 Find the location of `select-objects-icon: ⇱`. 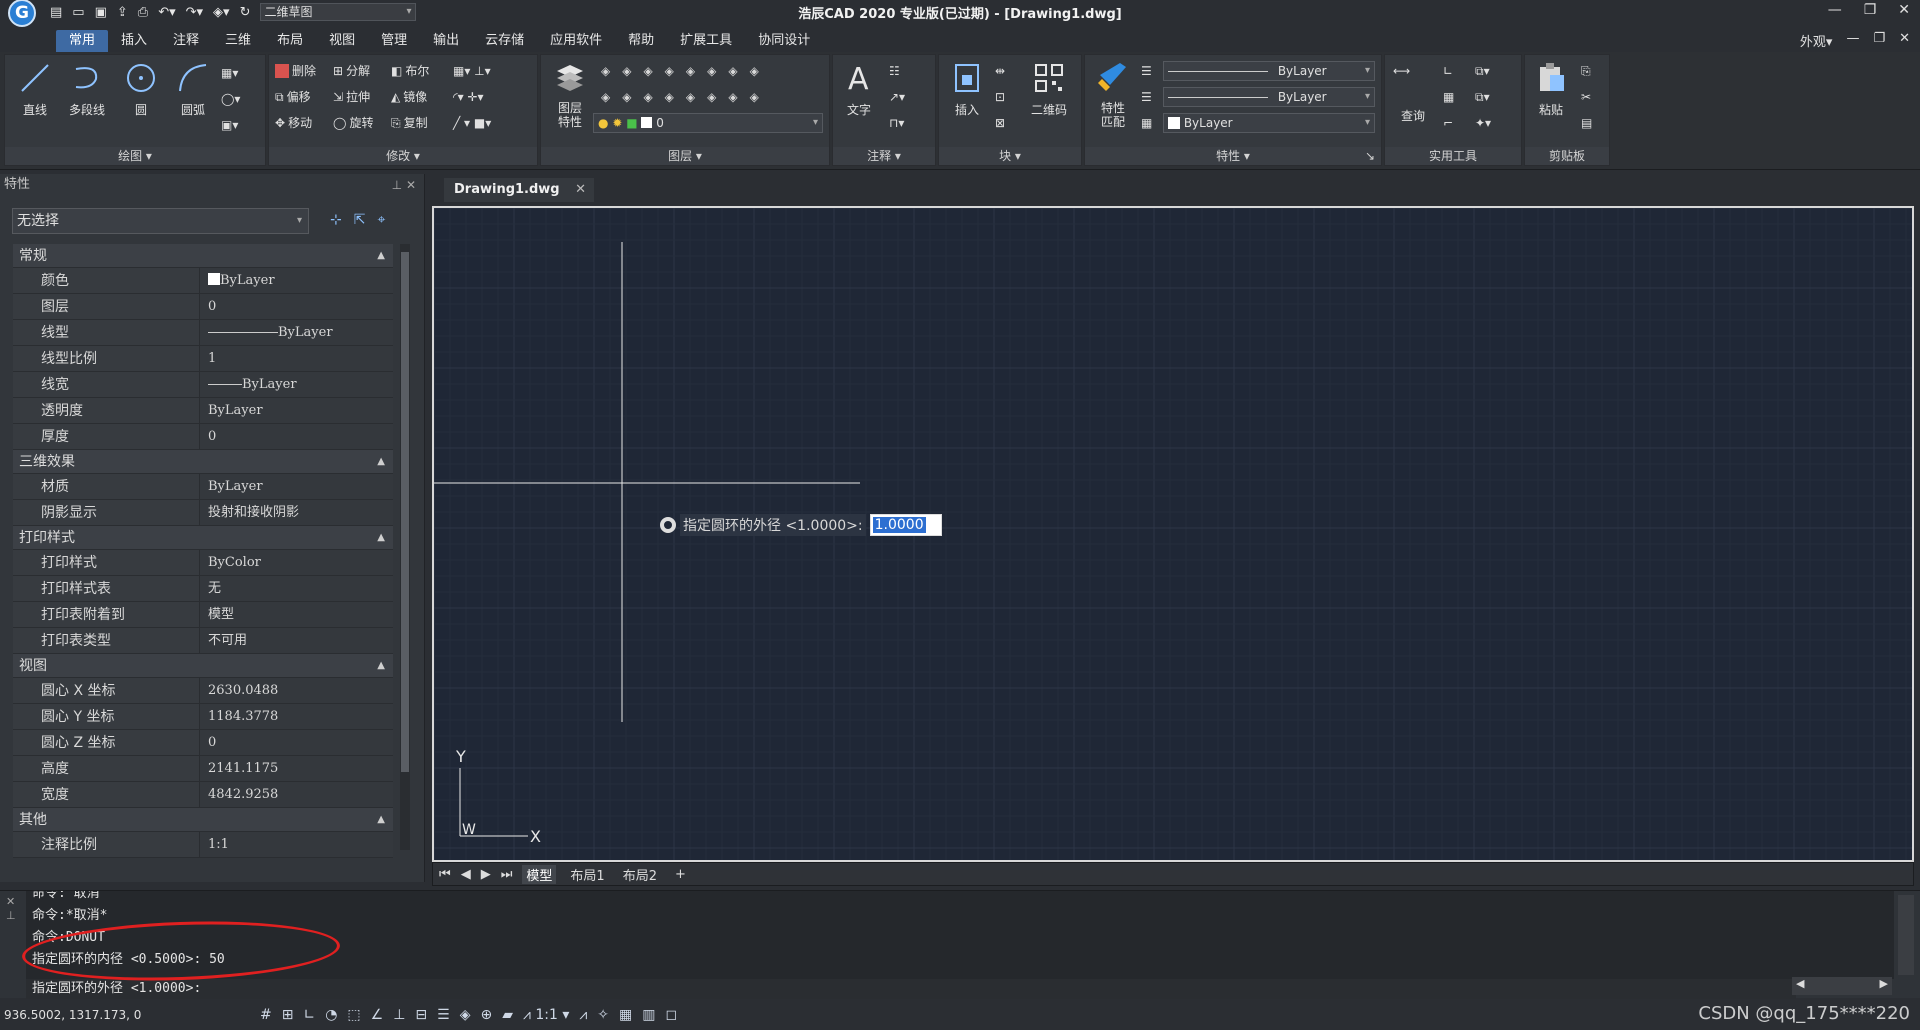

select-objects-icon: ⇱ is located at coordinates (360, 220).